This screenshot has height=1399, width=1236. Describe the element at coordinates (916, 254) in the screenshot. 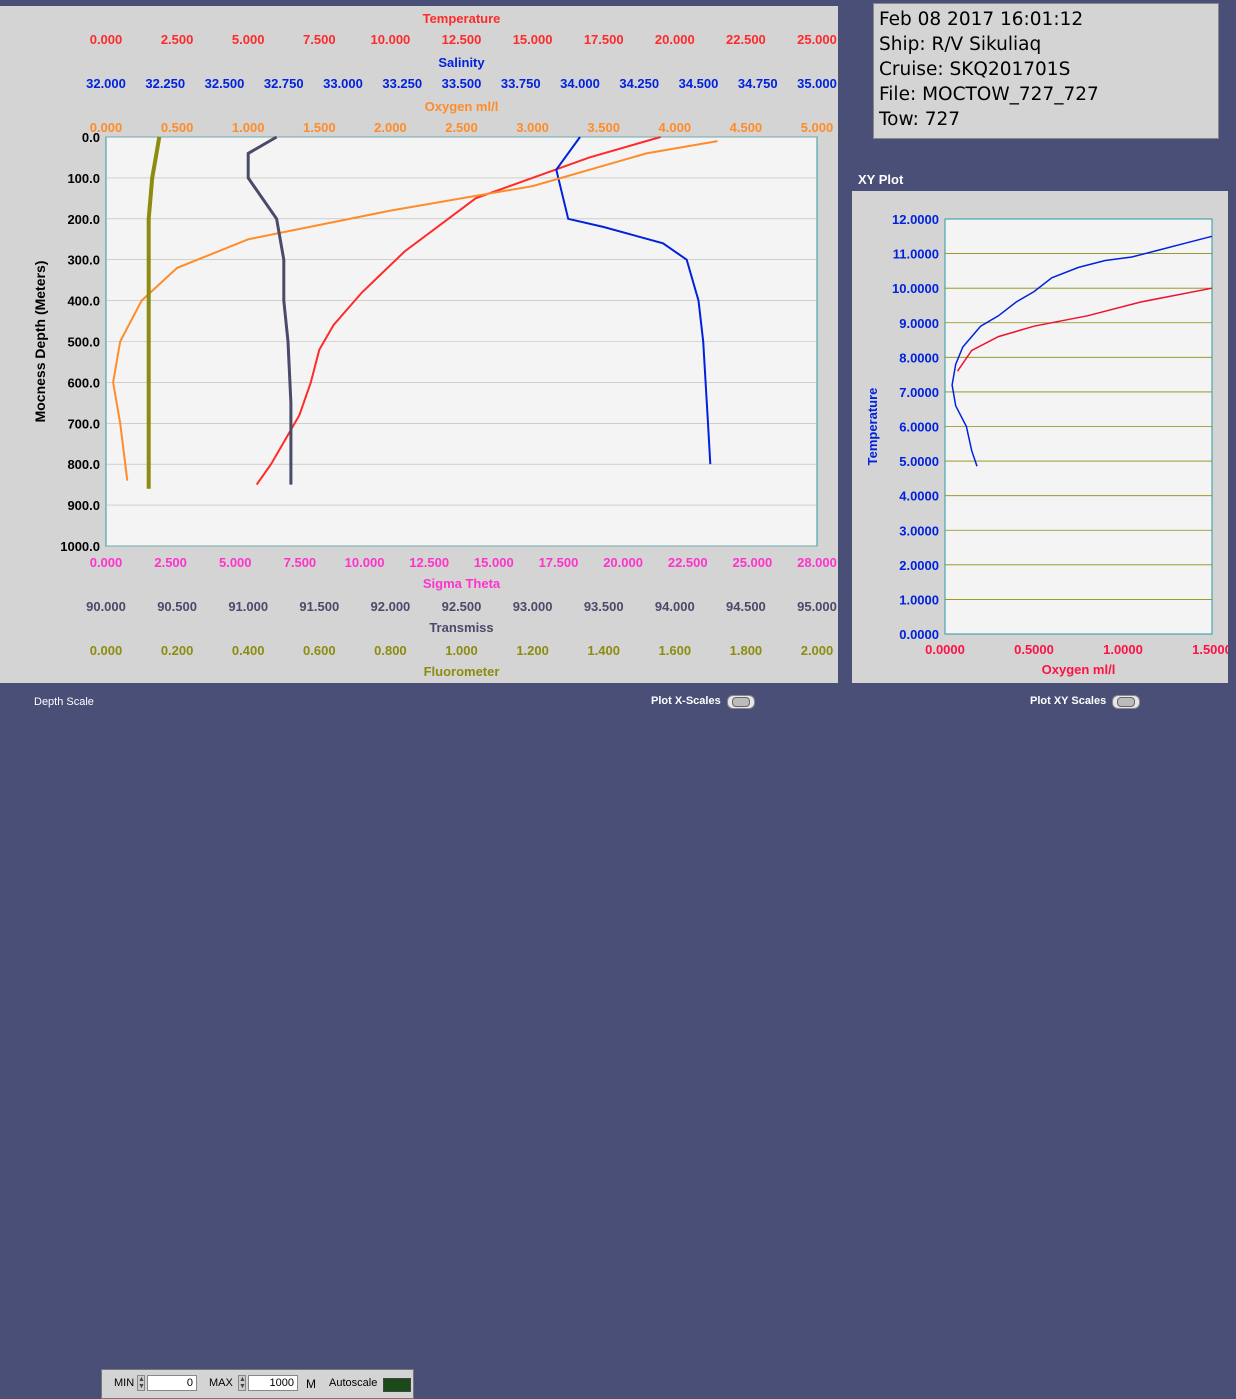

I see `xy-y-tick-label: 11.0000` at that location.